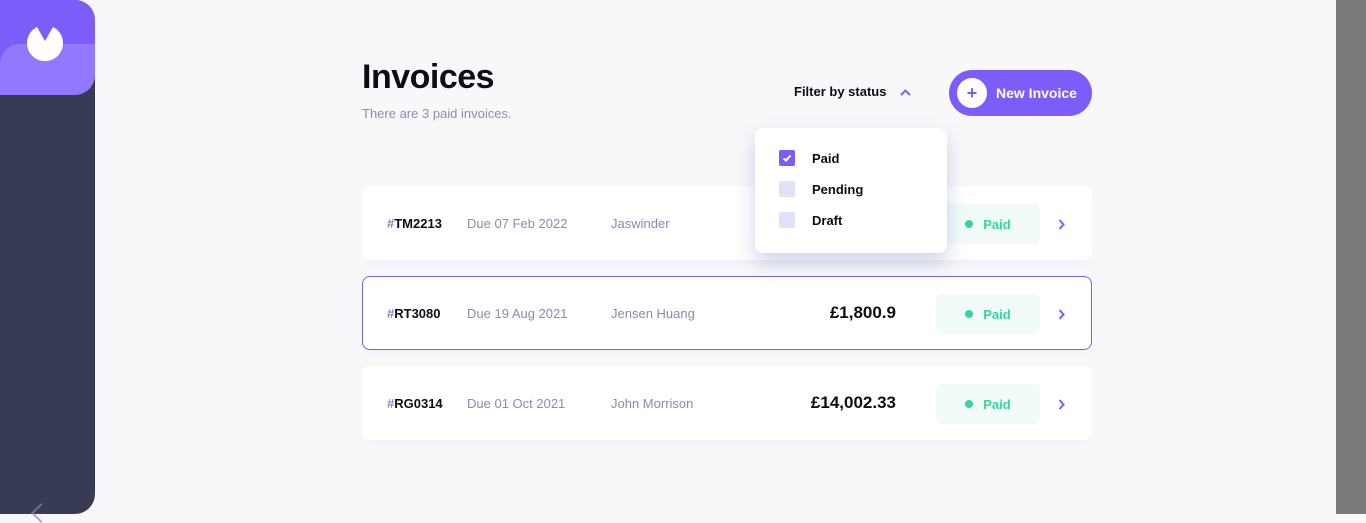  Describe the element at coordinates (47, 261) in the screenshot. I see `sidebar` at that location.